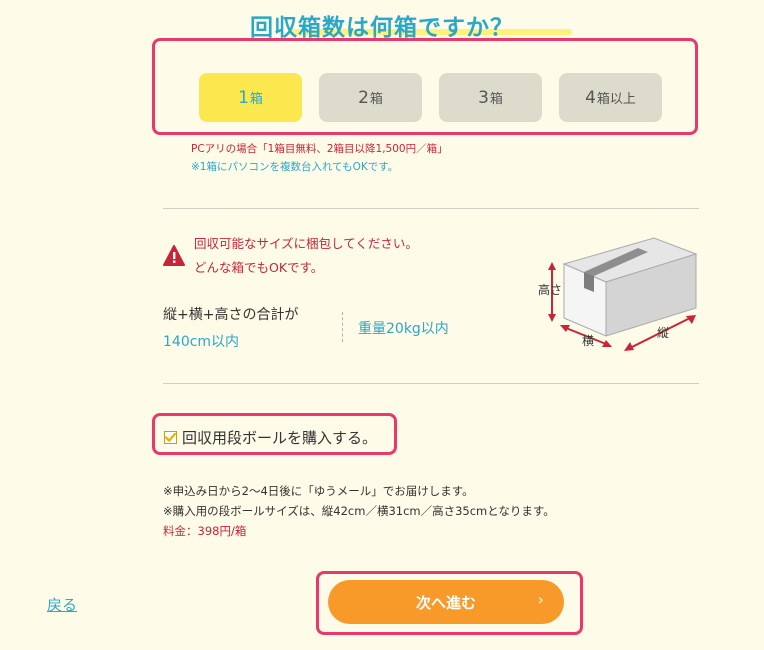  I want to click on purchase-box-option: 回収用段ボールを購入する。, so click(270, 437).